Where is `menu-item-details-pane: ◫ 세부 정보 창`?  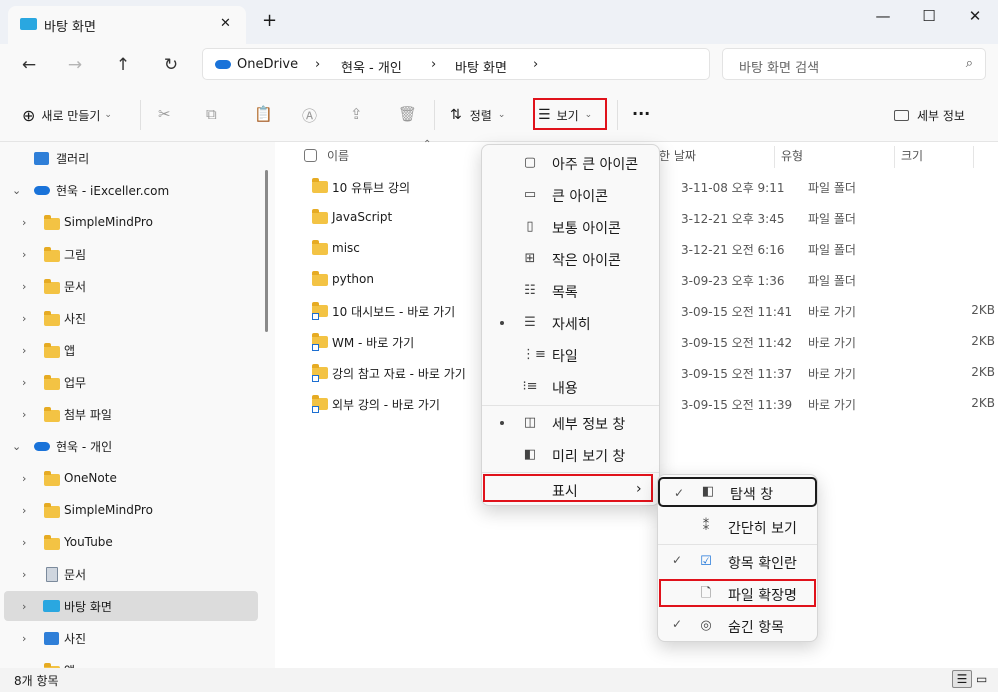
menu-item-details-pane: ◫ 세부 정보 창 is located at coordinates (570, 423).